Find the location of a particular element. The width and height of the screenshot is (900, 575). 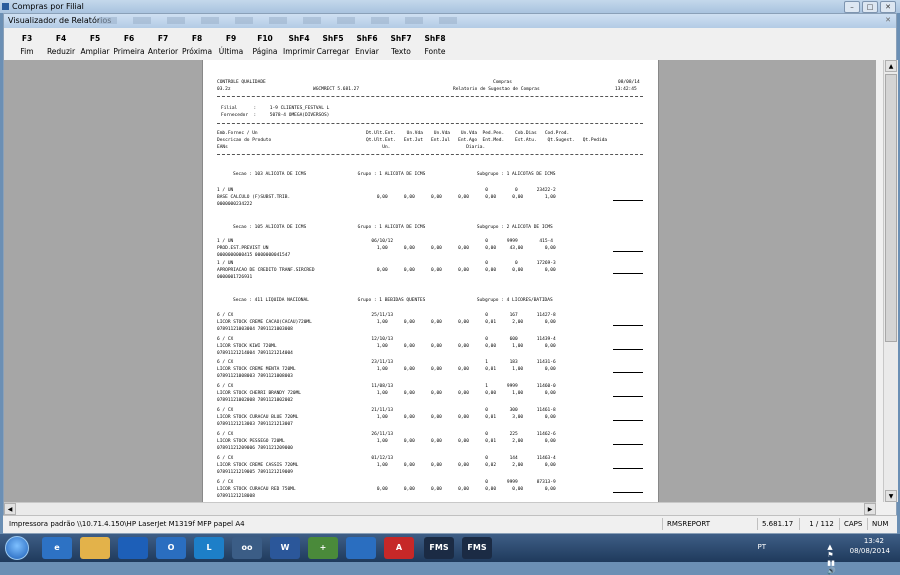

status-page: 1 / 112 is located at coordinates (819, 524).